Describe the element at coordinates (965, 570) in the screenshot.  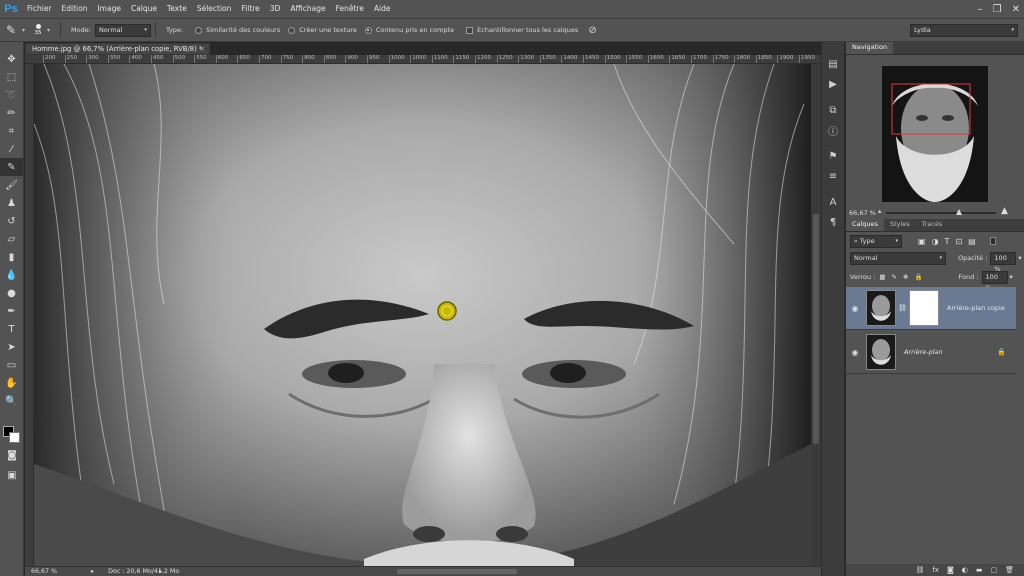
I see `new-adjustment-icon: ◐` at that location.